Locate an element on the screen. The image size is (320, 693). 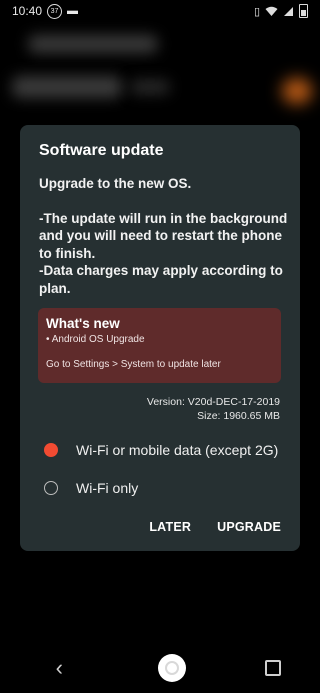
signal-icon is located at coordinates (288, 11).